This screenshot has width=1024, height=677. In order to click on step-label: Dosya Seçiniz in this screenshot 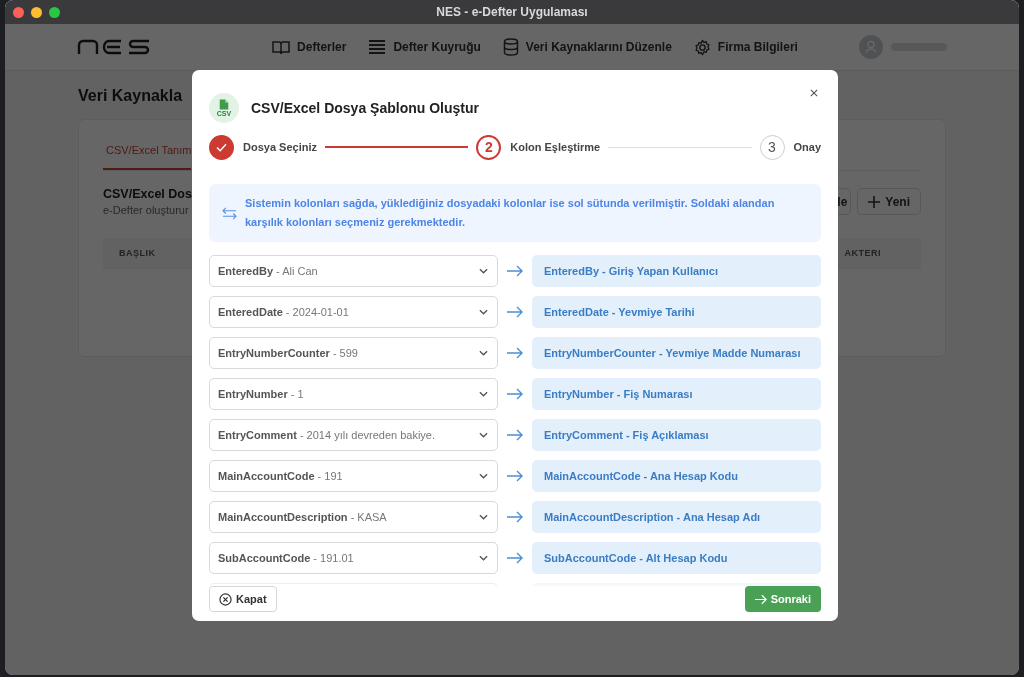, I will do `click(280, 147)`.